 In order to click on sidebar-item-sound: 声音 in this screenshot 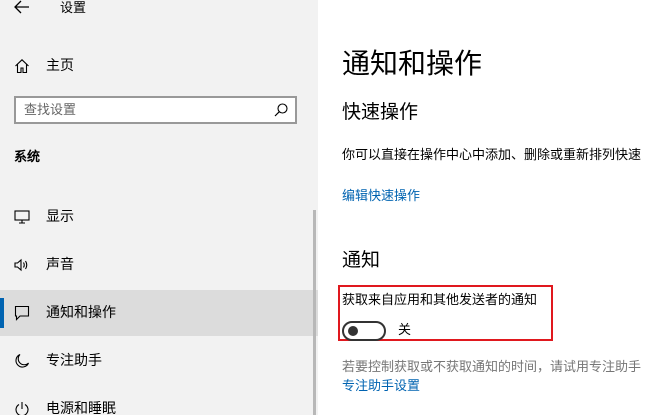, I will do `click(159, 265)`.